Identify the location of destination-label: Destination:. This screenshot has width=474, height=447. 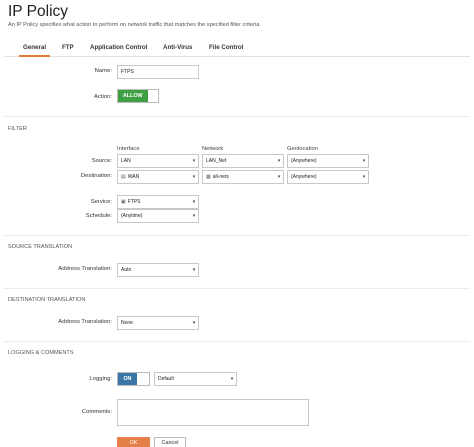
(96, 176).